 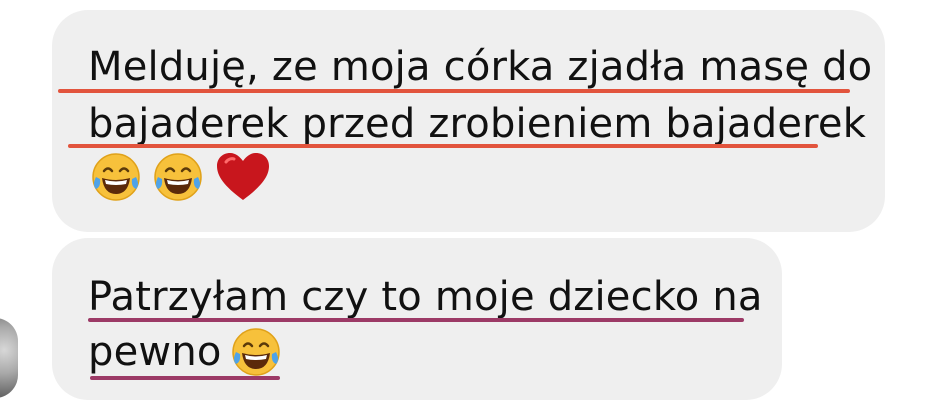 What do you see at coordinates (425, 297) in the screenshot?
I see `message-line: Patrzyłam czy to moje dziecko na` at bounding box center [425, 297].